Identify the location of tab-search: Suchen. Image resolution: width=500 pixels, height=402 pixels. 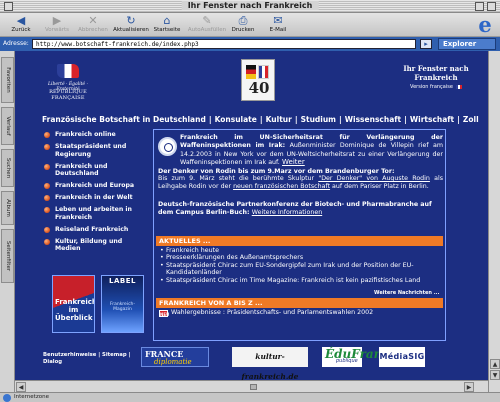
(7, 168).